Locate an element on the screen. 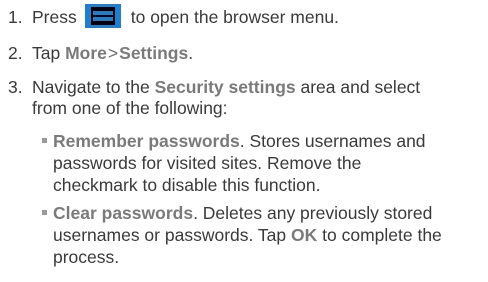 This screenshot has height=282, width=488. bullet-text-part: to complete the is located at coordinates (382, 235).